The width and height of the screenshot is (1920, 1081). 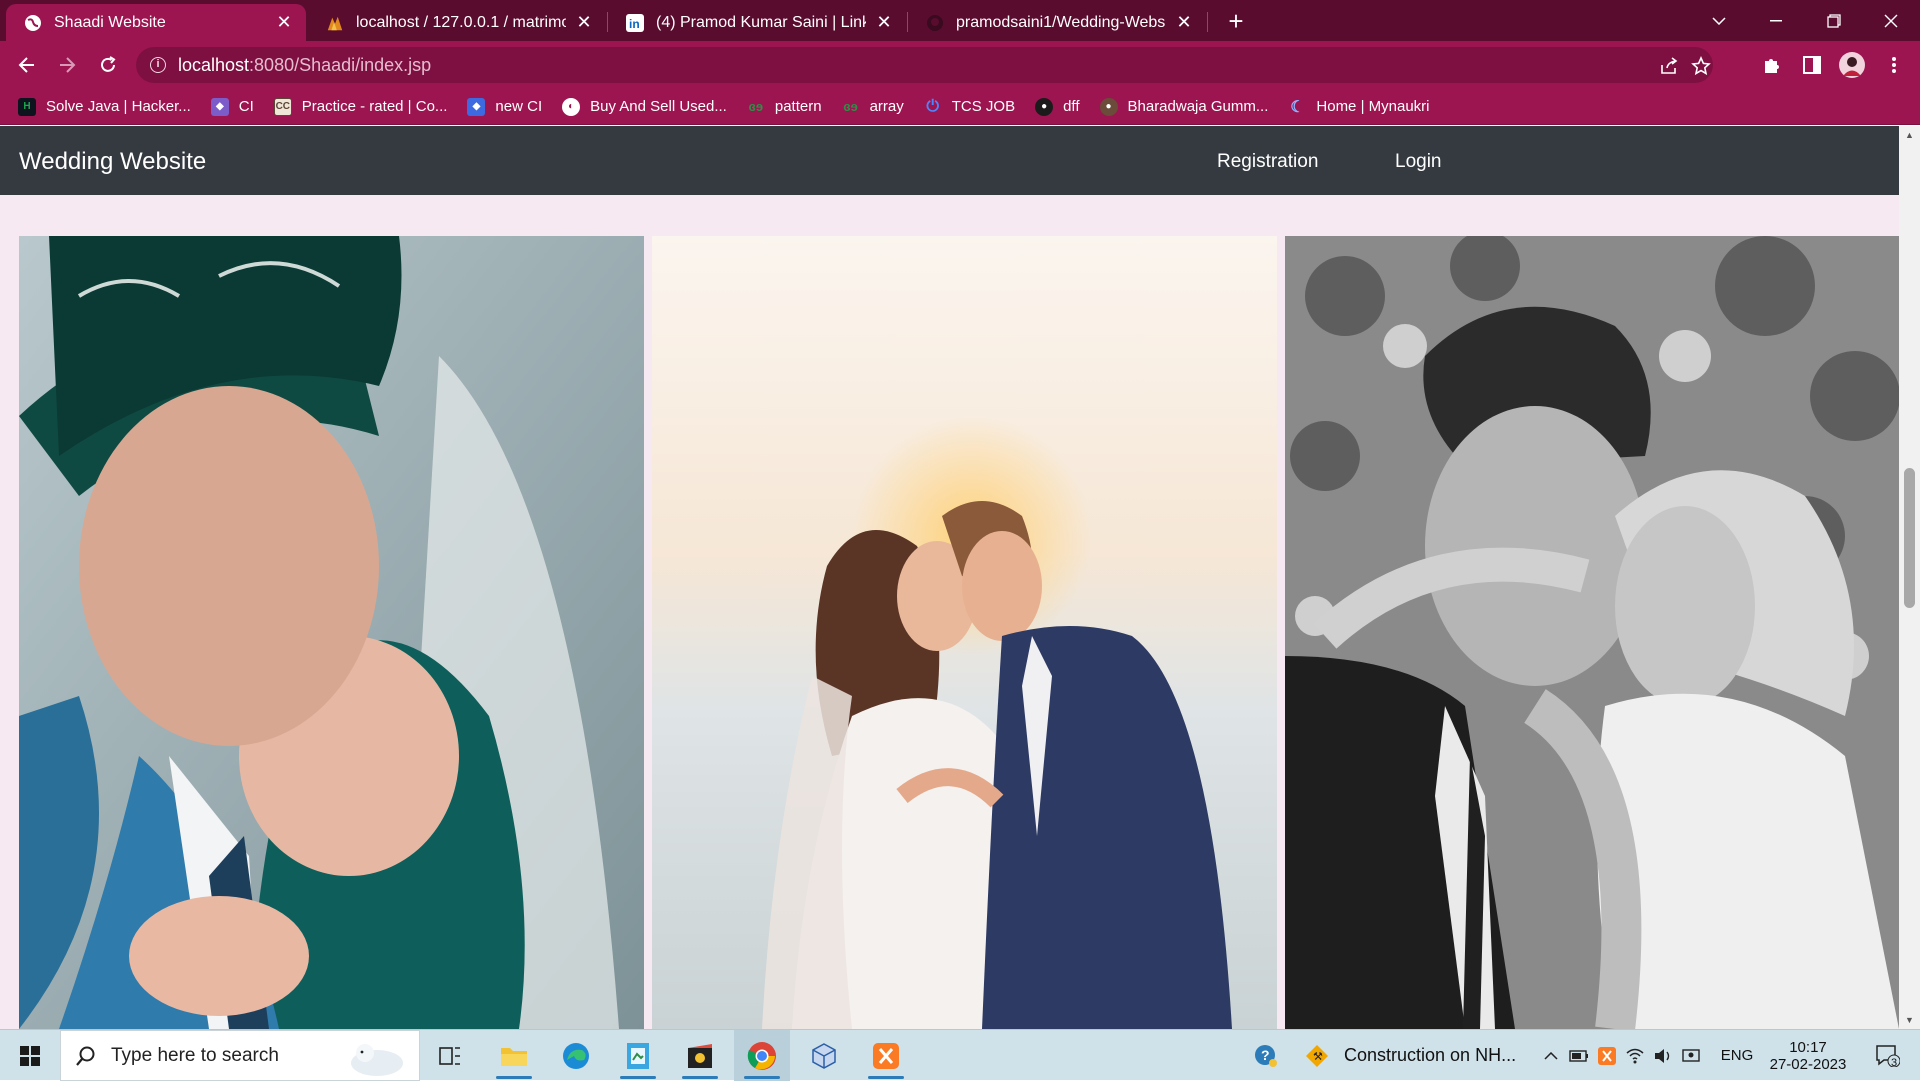 I want to click on meet-now-icon, so click(x=1691, y=1055).